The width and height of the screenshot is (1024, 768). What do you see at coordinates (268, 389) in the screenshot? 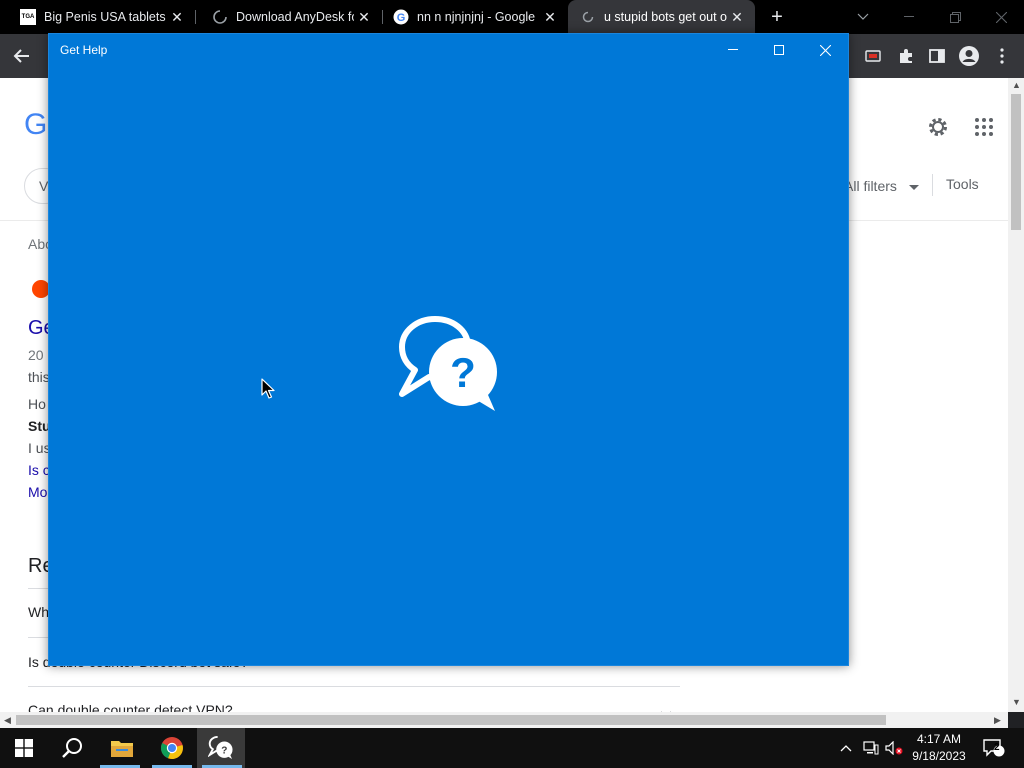
I see `mouse-cursor-icon` at bounding box center [268, 389].